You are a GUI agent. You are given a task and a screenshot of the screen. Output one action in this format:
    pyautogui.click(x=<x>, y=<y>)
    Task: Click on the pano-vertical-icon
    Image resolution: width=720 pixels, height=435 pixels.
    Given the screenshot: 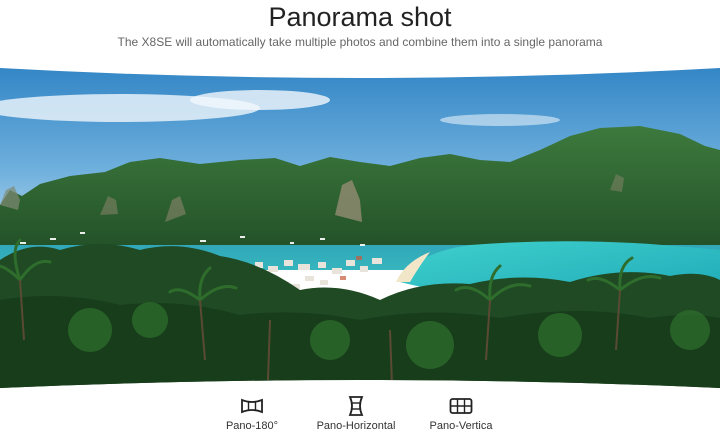 What is the action you would take?
    pyautogui.click(x=461, y=406)
    